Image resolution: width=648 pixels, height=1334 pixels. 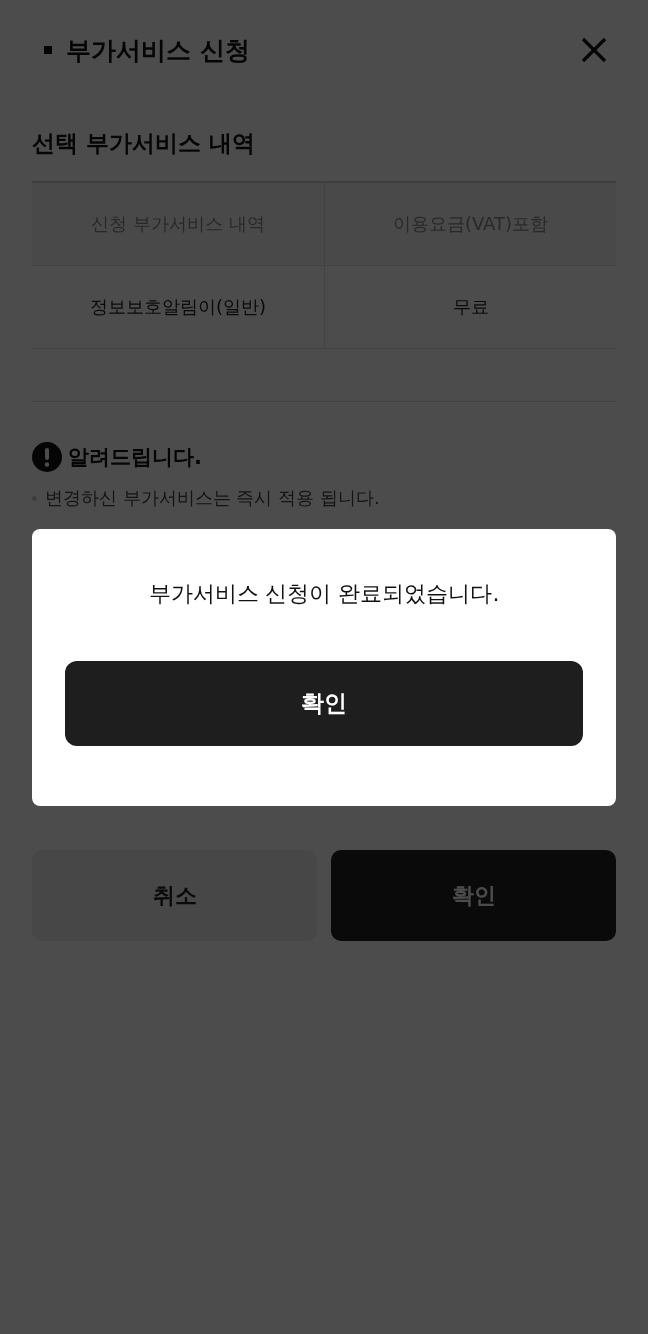 What do you see at coordinates (212, 498) in the screenshot?
I see `notice-text: 변경하신 부가서비스는 즉시 적용 됩니다.` at bounding box center [212, 498].